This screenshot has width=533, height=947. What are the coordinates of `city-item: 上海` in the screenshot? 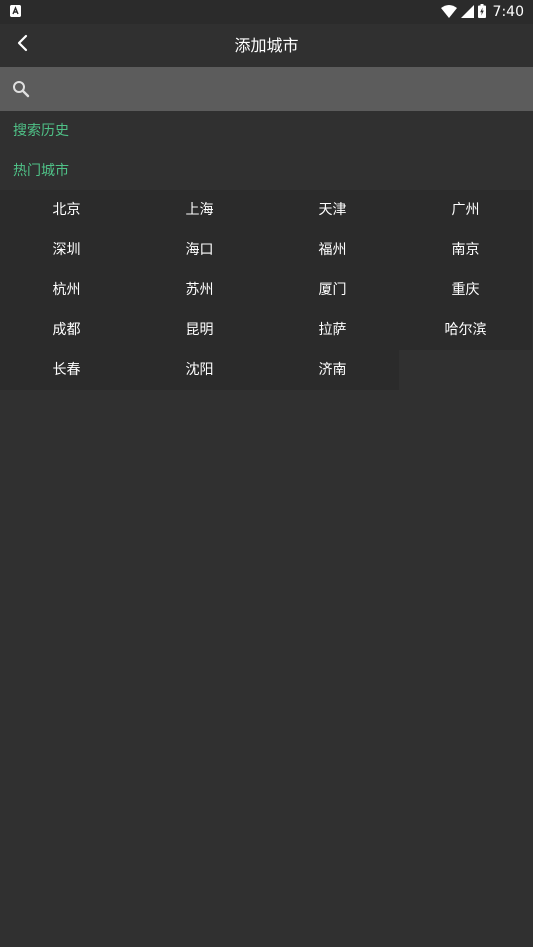 It's located at (199, 210).